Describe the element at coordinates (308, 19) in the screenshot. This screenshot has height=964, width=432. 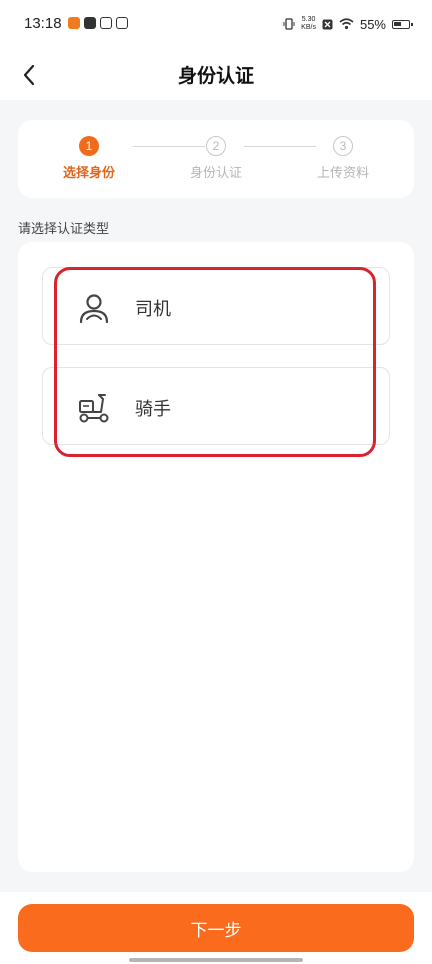
I see `net-speed-value: 5.30` at that location.